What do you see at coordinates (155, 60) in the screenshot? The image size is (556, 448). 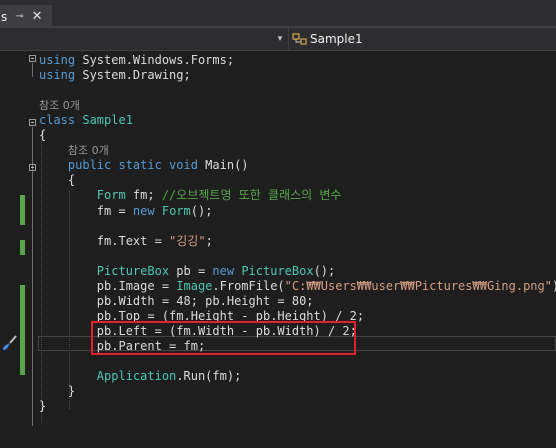 I see `code-token: System.Windows.Forms;` at bounding box center [155, 60].